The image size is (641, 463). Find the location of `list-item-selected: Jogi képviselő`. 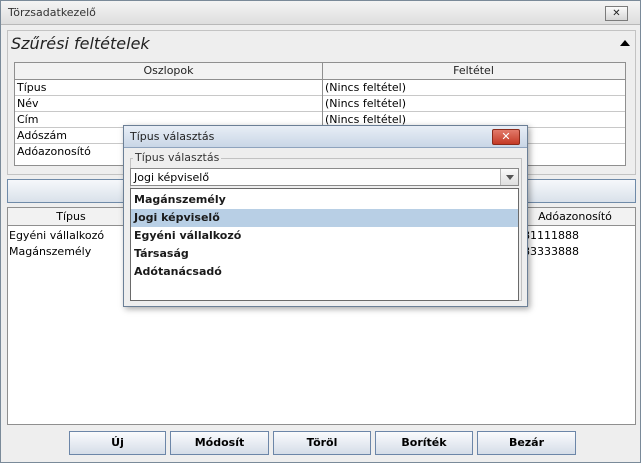

list-item-selected: Jogi képviselő is located at coordinates (324, 218).